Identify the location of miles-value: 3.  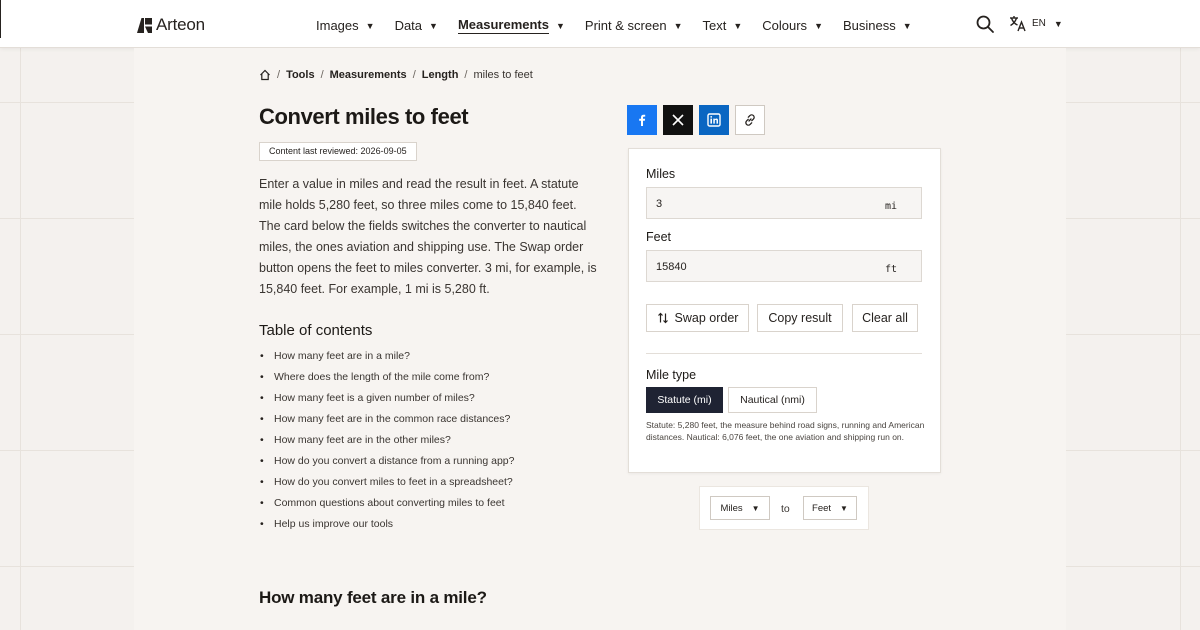
(659, 204).